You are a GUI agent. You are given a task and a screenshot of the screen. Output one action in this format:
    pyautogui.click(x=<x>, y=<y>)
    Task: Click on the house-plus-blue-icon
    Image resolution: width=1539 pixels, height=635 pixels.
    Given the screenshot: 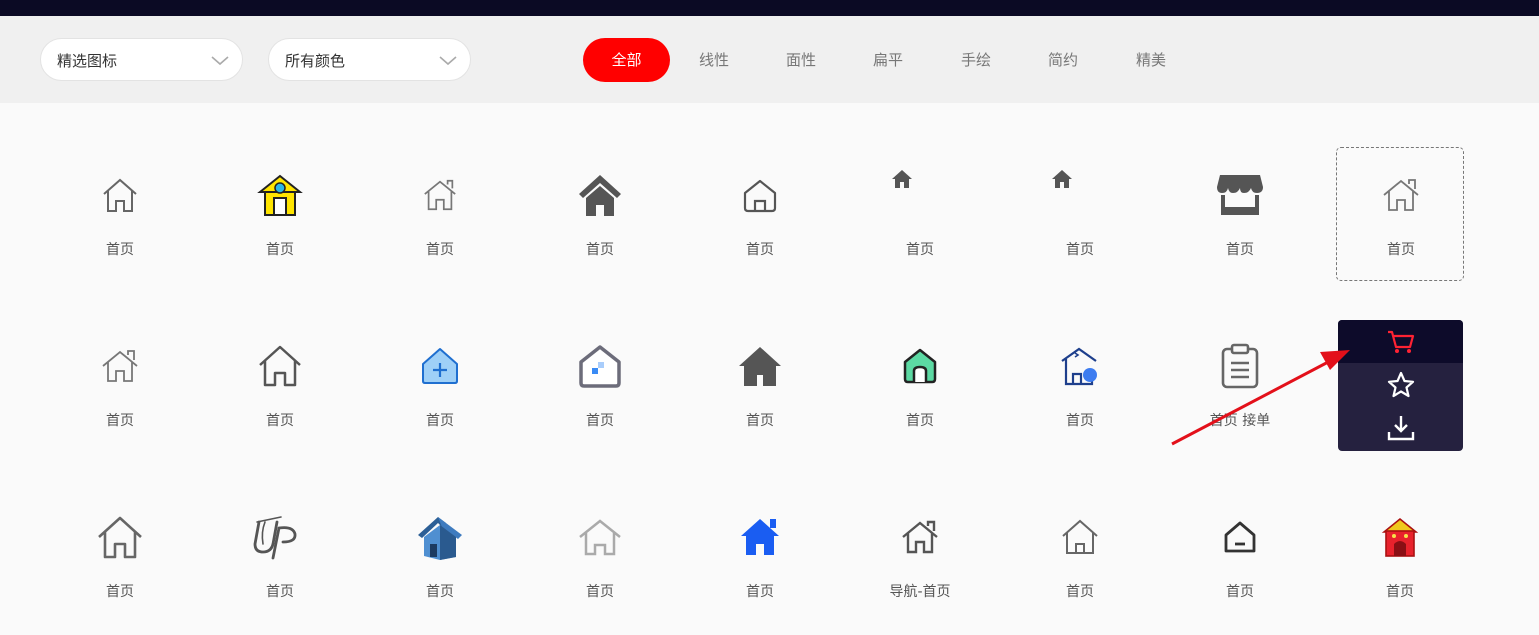 What is the action you would take?
    pyautogui.click(x=440, y=366)
    